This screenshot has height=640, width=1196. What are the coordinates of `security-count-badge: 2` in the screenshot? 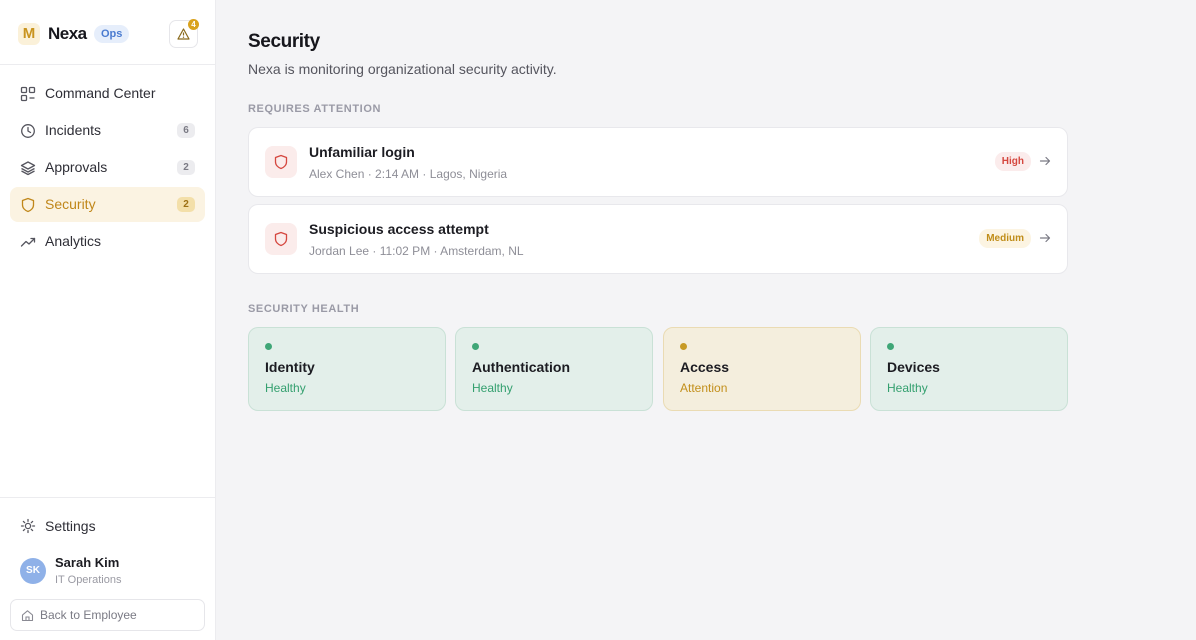 It's located at (186, 204).